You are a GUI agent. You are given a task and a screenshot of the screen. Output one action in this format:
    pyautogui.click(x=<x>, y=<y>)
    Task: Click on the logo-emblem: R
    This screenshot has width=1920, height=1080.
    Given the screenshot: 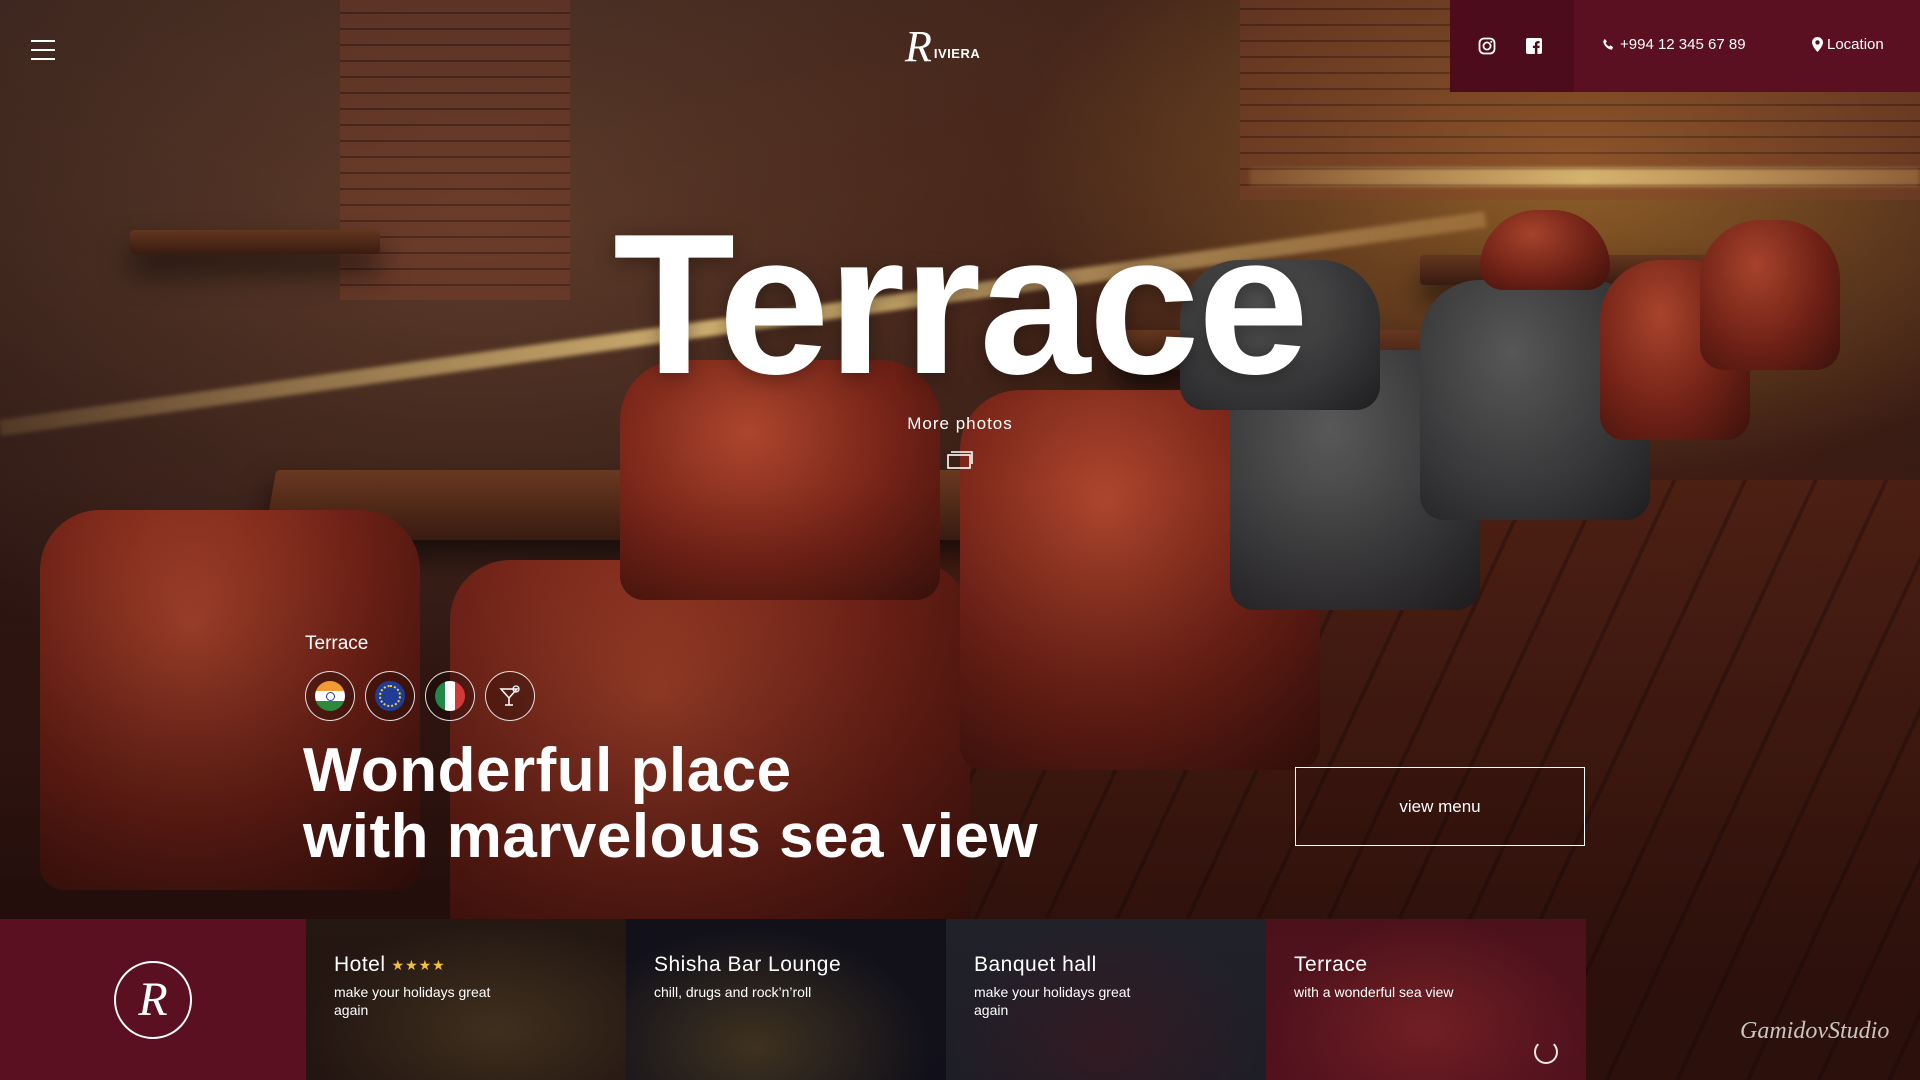 What is the action you would take?
    pyautogui.click(x=153, y=999)
    